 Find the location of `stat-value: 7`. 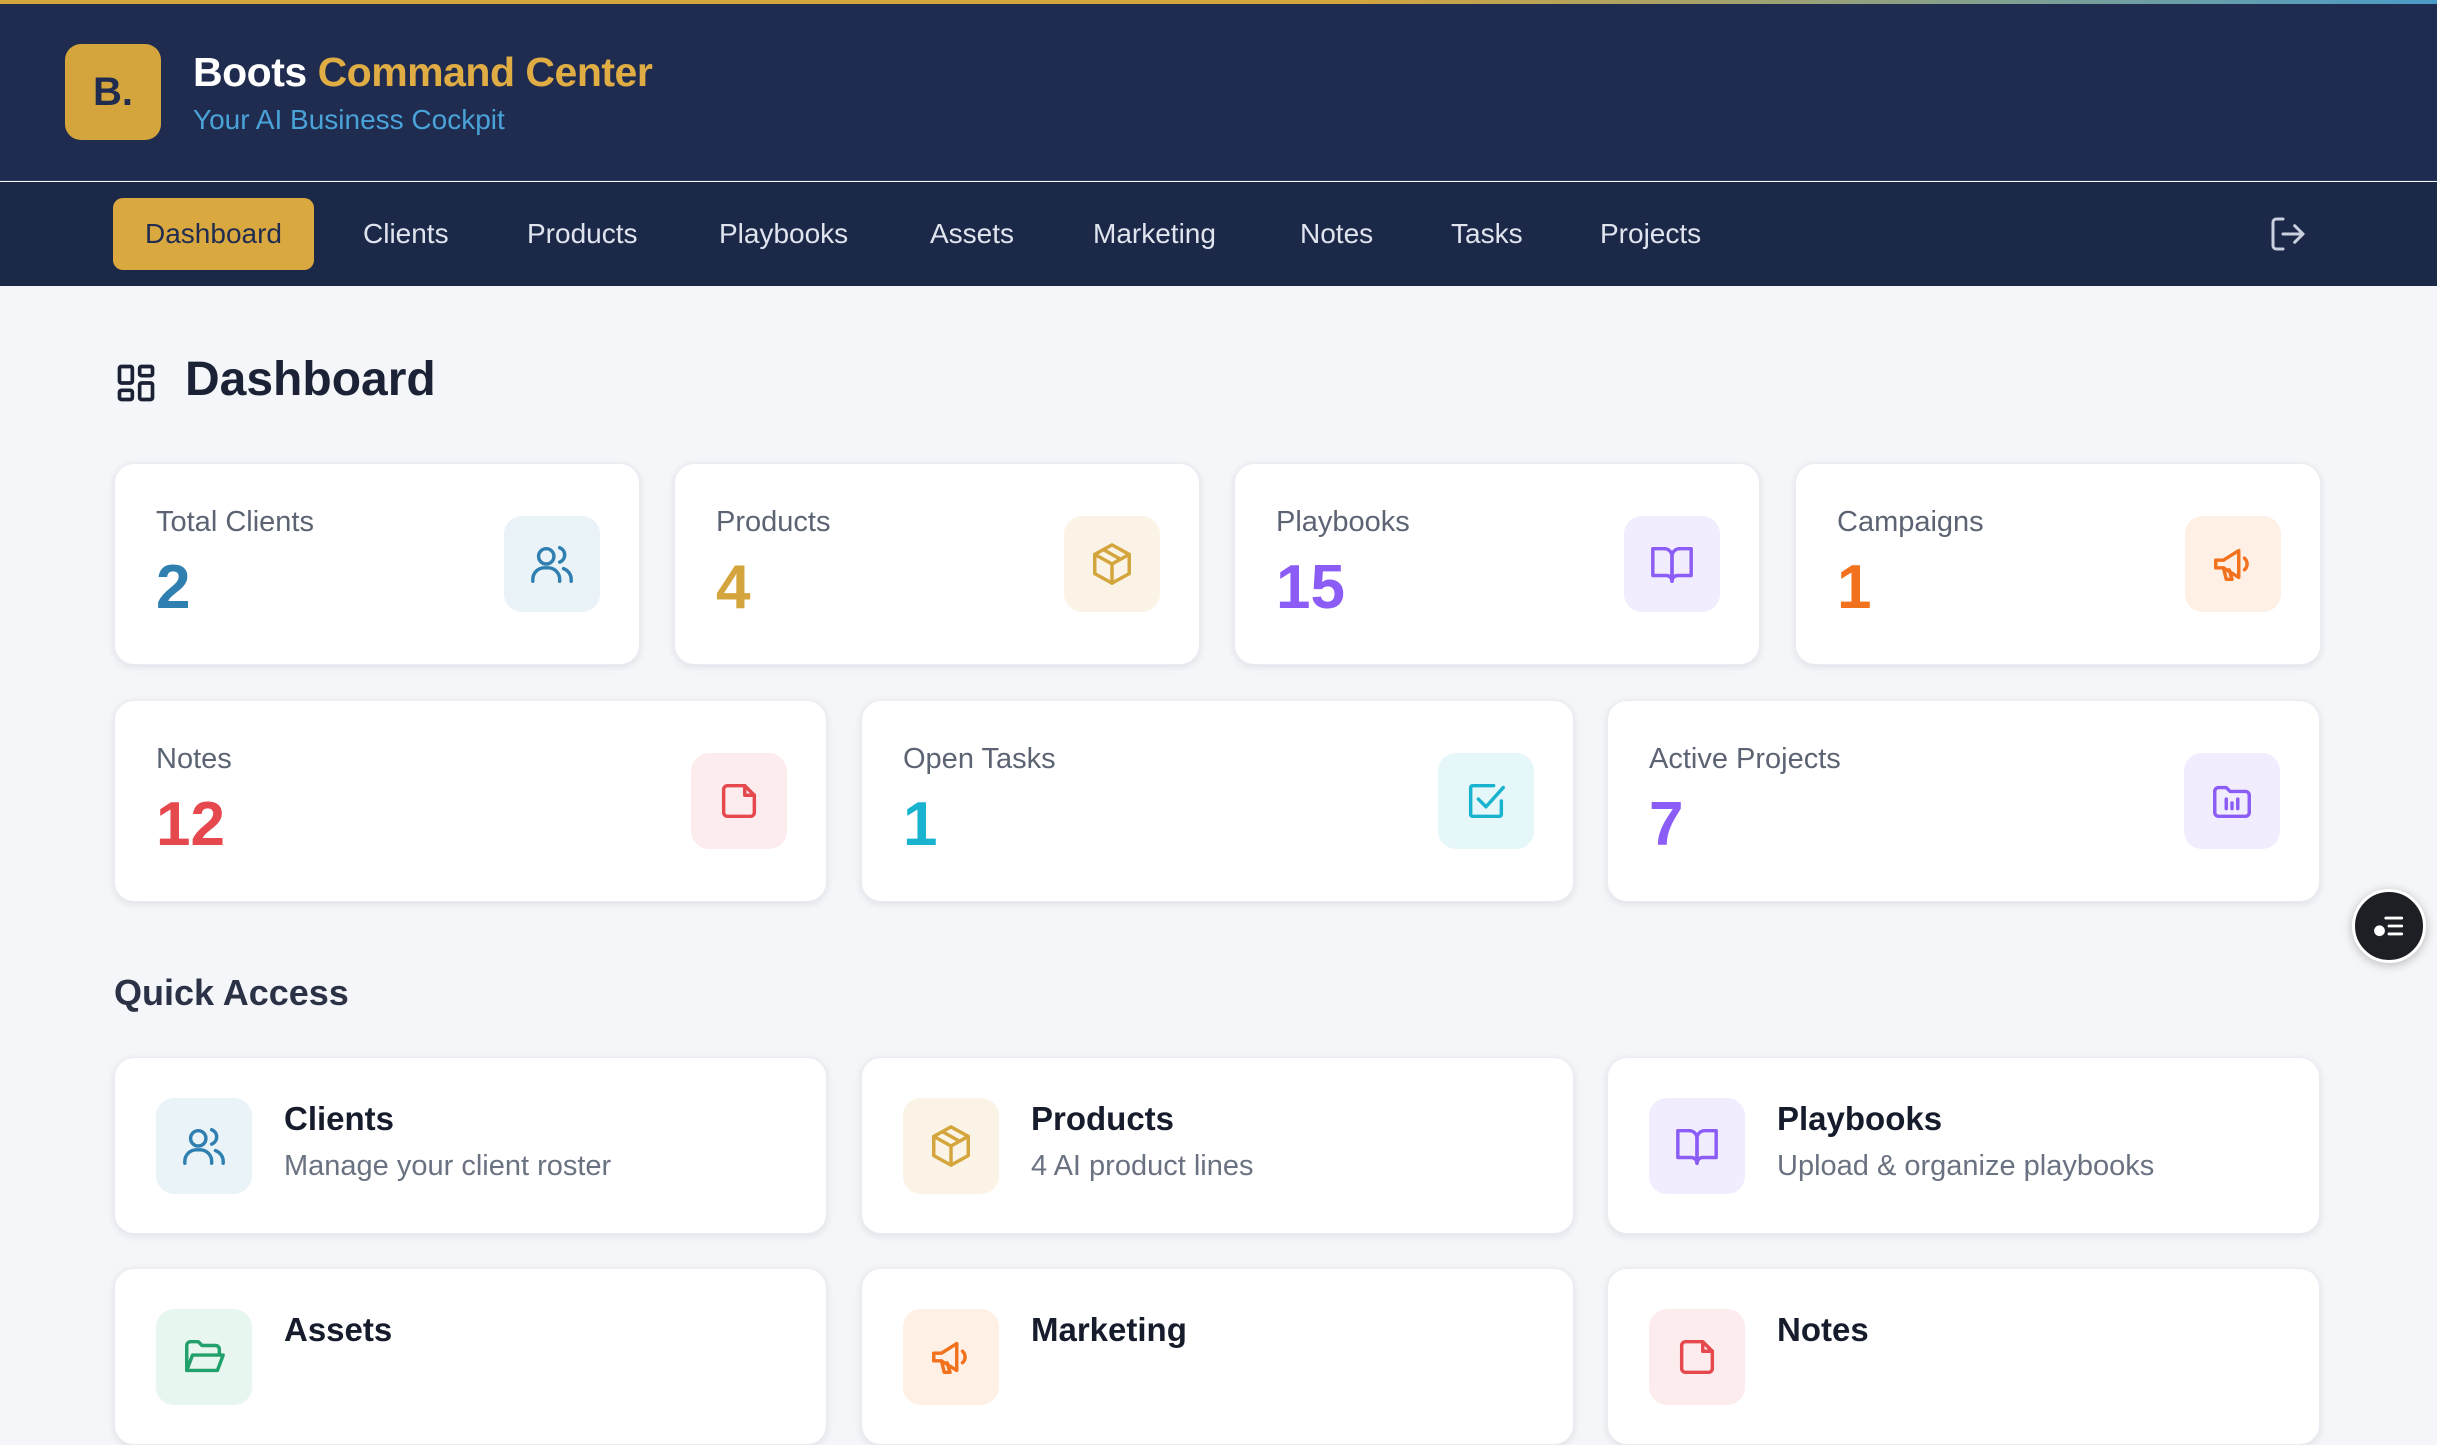

stat-value: 7 is located at coordinates (1666, 824).